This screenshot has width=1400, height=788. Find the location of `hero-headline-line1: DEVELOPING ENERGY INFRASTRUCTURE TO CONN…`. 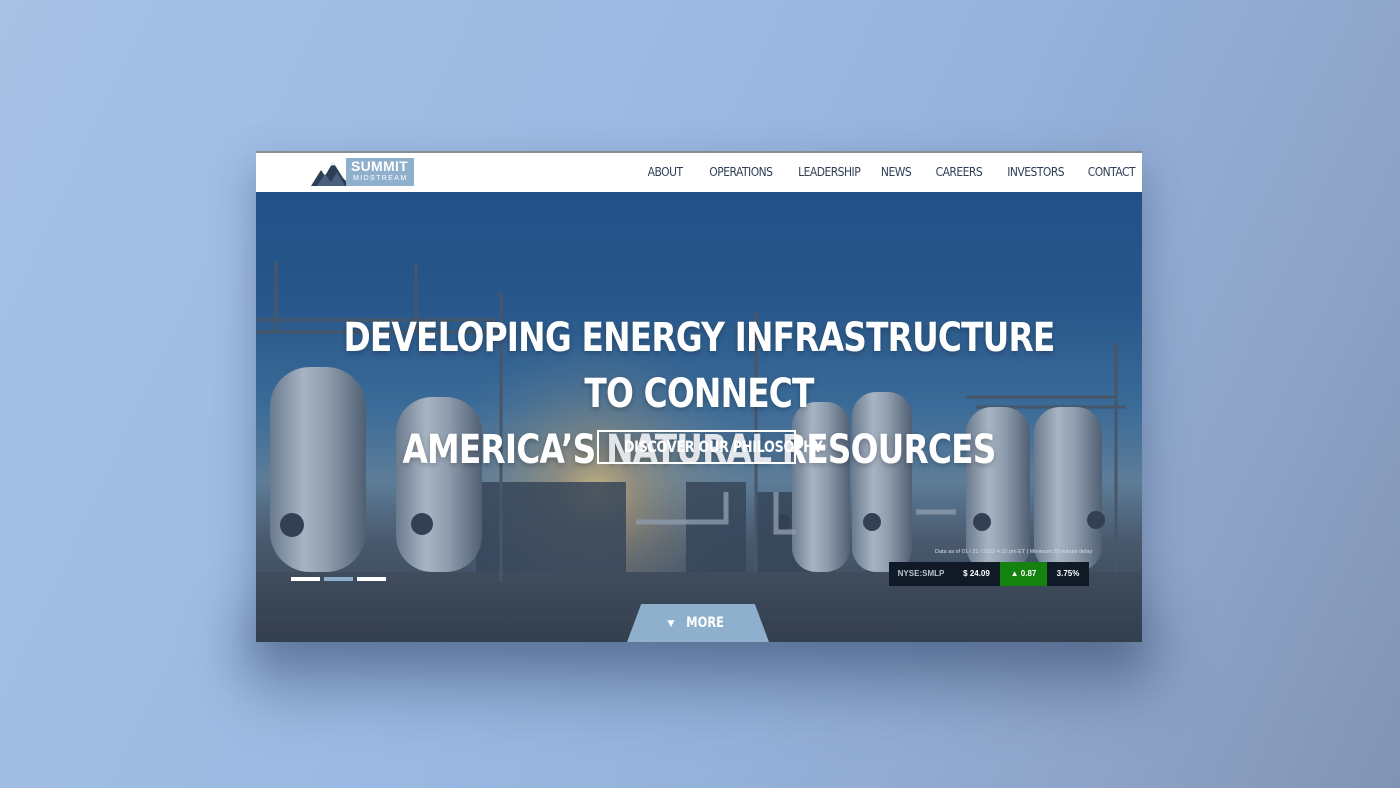

hero-headline-line1: DEVELOPING ENERGY INFRASTRUCTURE TO CONN… is located at coordinates (699, 366).